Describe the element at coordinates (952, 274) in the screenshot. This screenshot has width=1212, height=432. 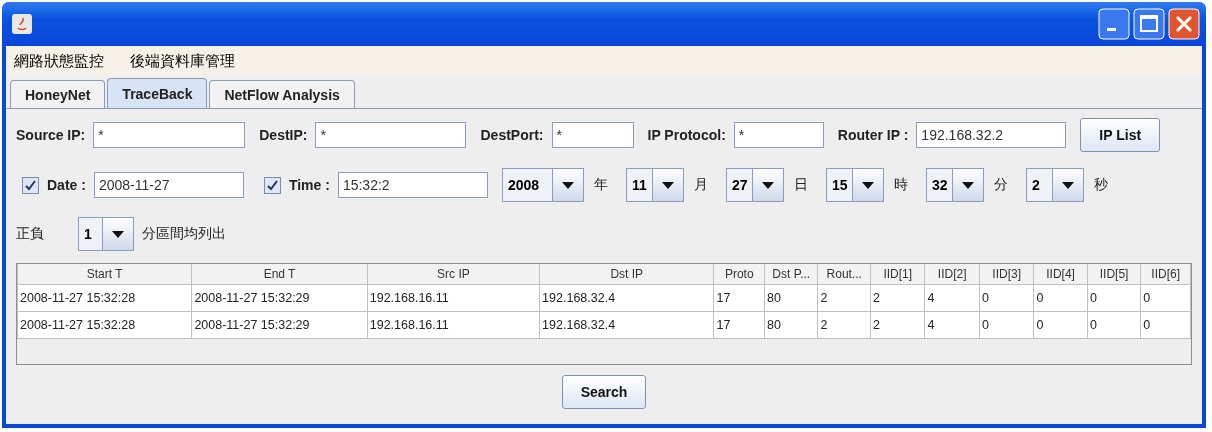
I see `column-header: IID[2]` at that location.